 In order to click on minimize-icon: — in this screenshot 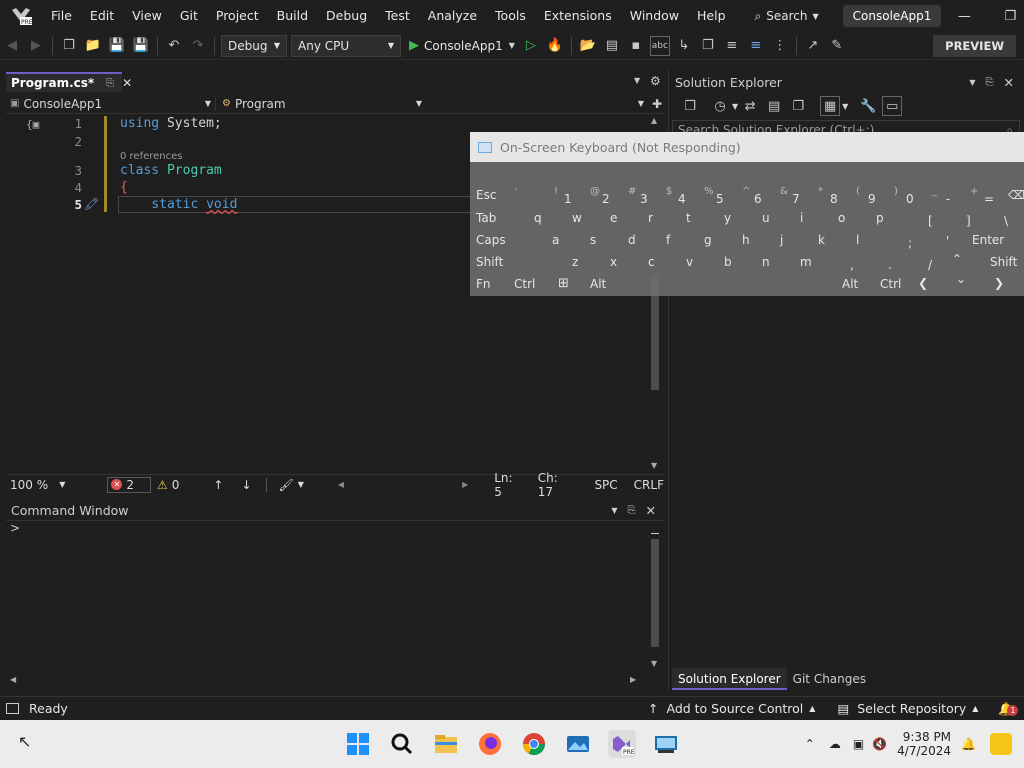, I will do `click(964, 16)`.